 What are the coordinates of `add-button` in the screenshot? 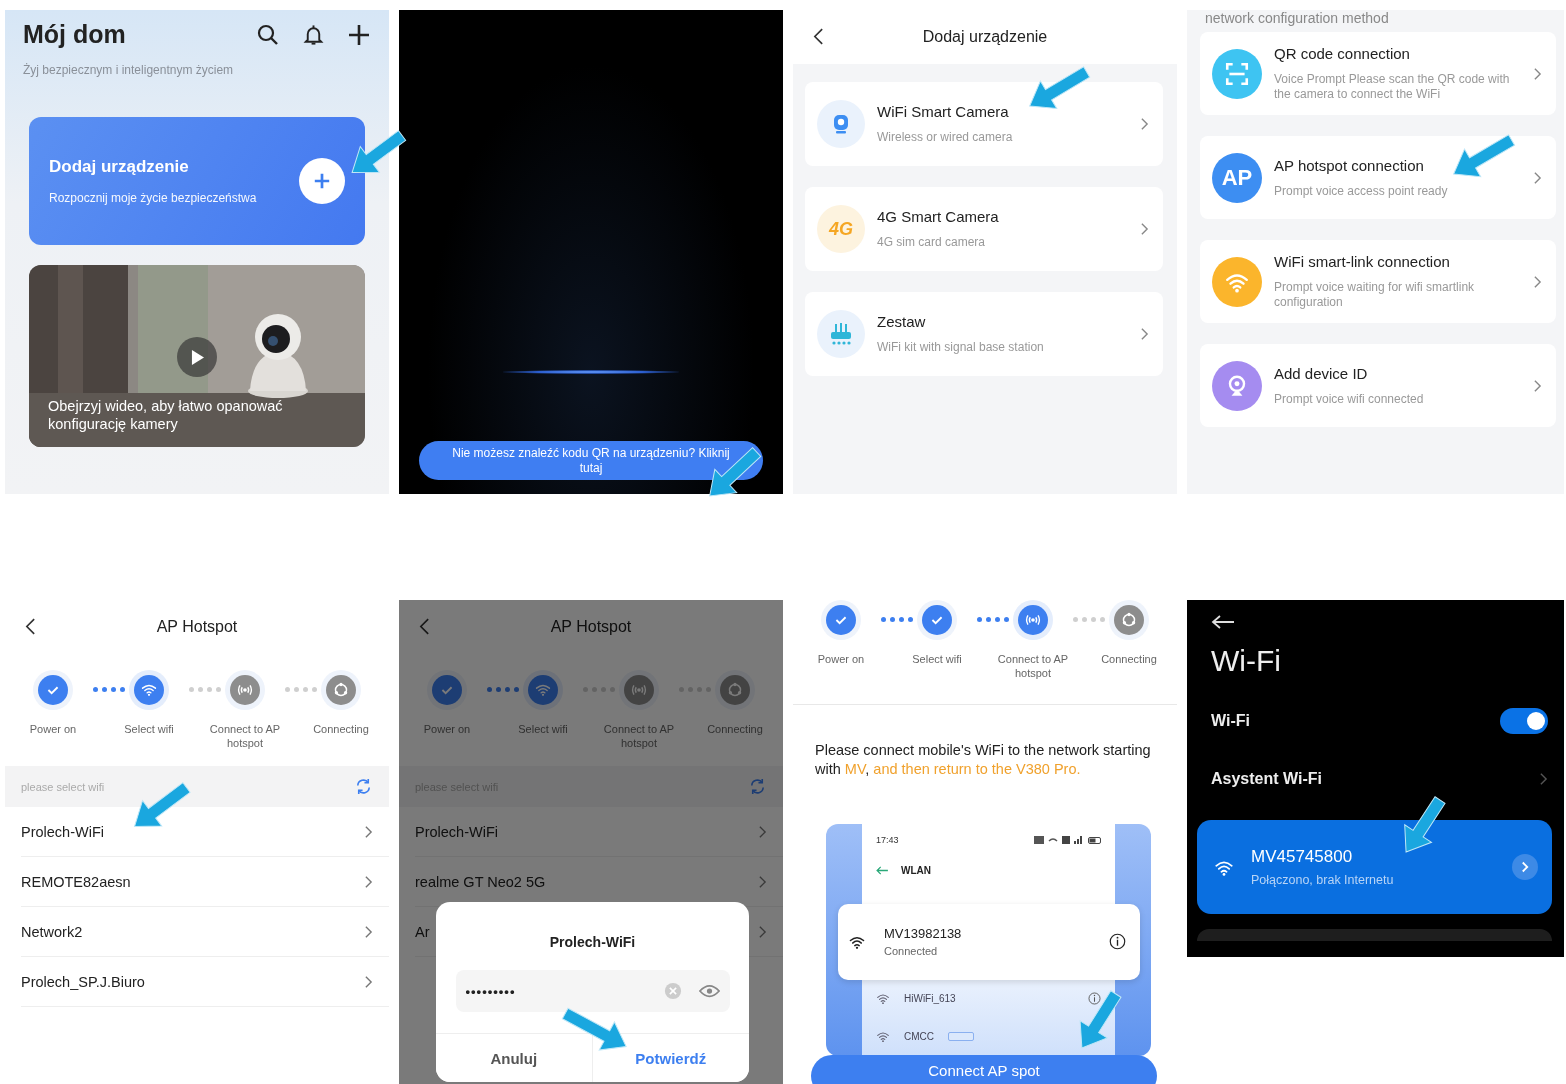 It's located at (322, 181).